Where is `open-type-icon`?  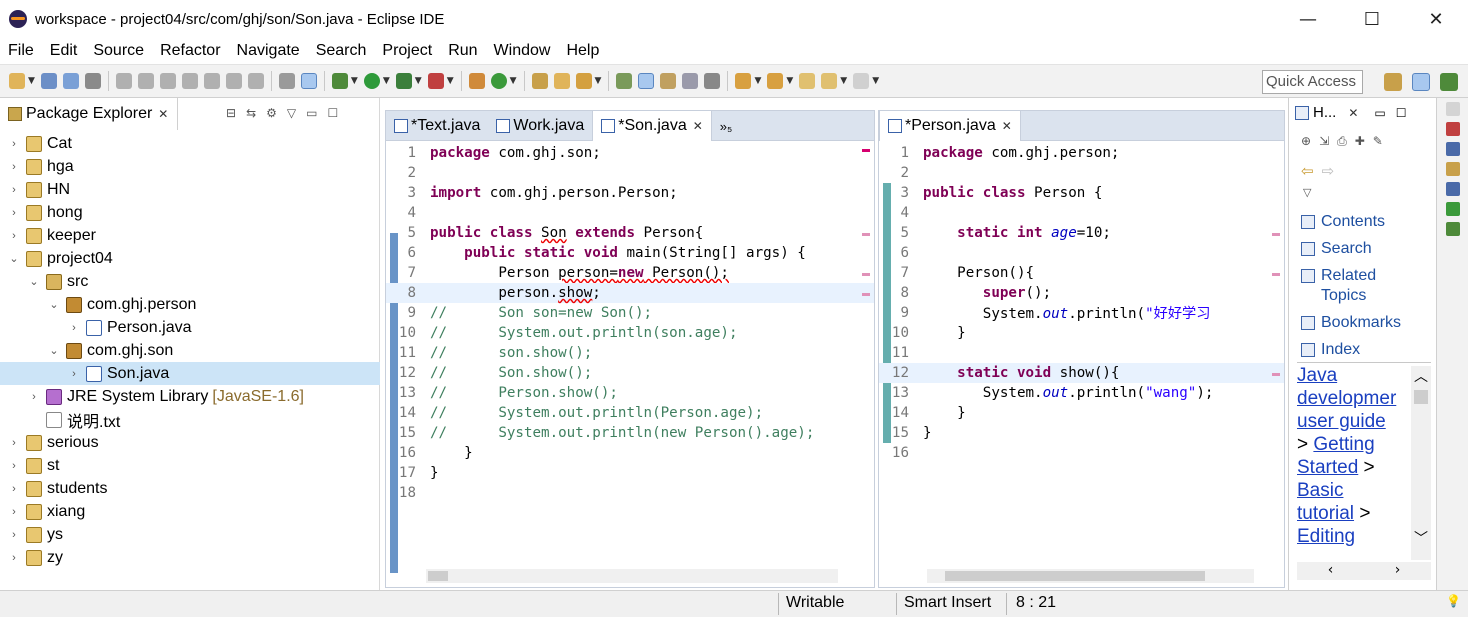 open-type-icon is located at coordinates (539, 81).